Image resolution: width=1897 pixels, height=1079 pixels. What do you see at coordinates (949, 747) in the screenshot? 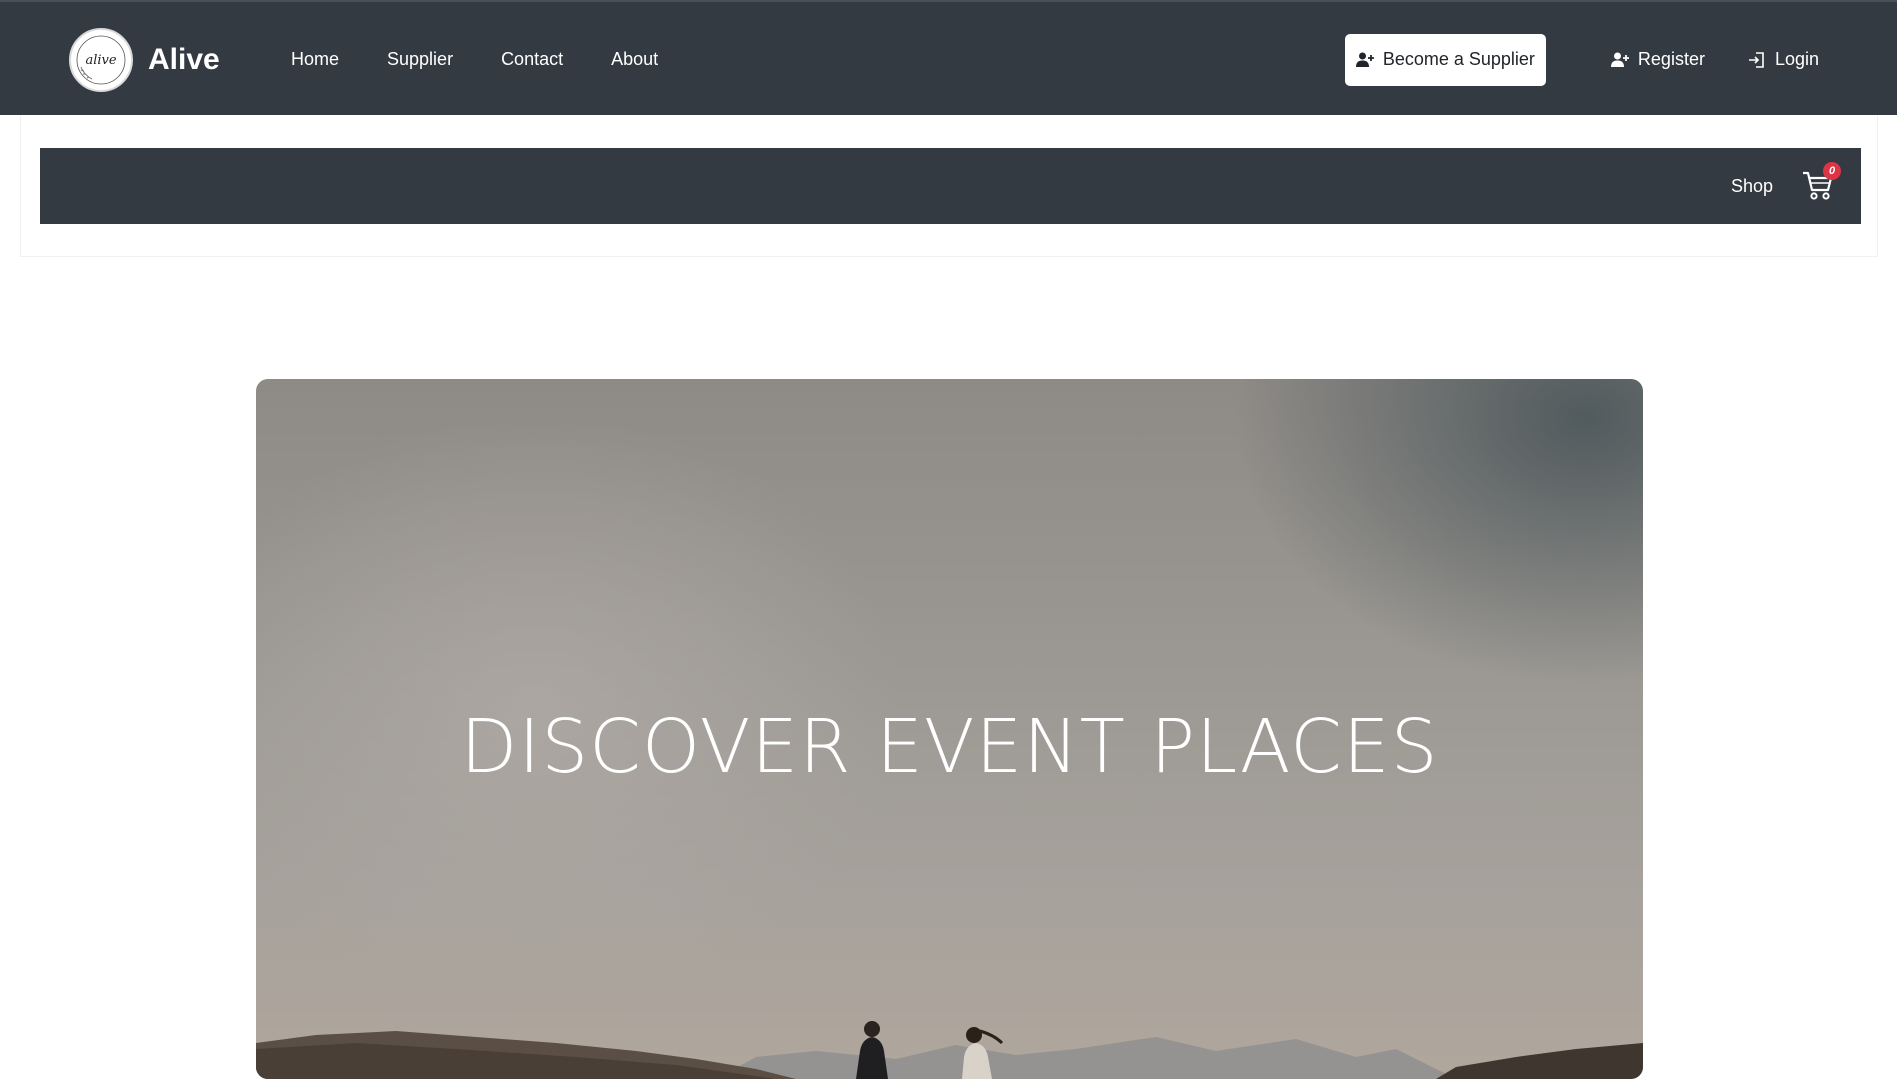
I see `hero-title: DISCOVER EVENT PLACES` at bounding box center [949, 747].